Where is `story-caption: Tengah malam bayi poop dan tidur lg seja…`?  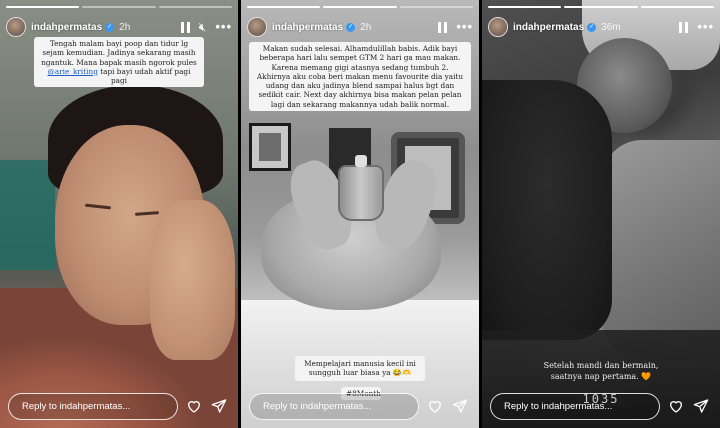 story-caption: Tengah malam bayi poop dan tidur lg seja… is located at coordinates (119, 62).